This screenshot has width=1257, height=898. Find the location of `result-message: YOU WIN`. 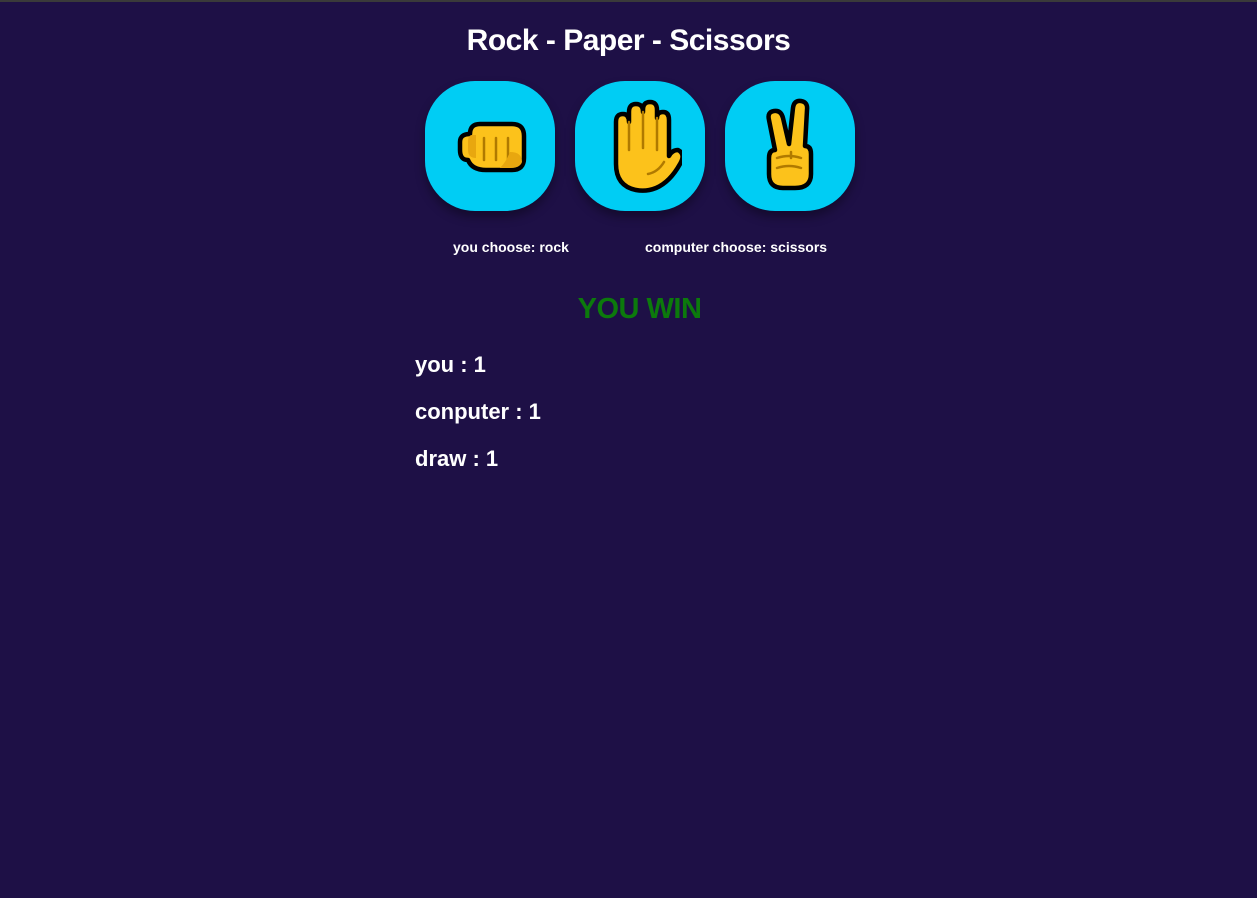

result-message: YOU WIN is located at coordinates (639, 309).